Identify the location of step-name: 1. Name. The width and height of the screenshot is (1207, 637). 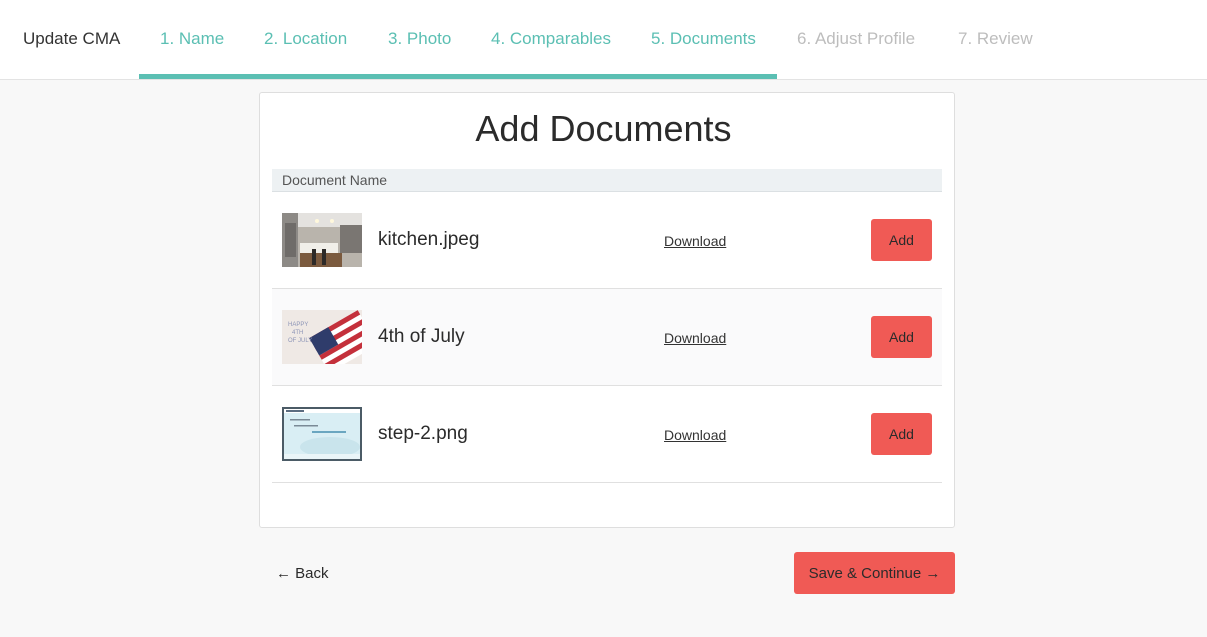
(192, 39).